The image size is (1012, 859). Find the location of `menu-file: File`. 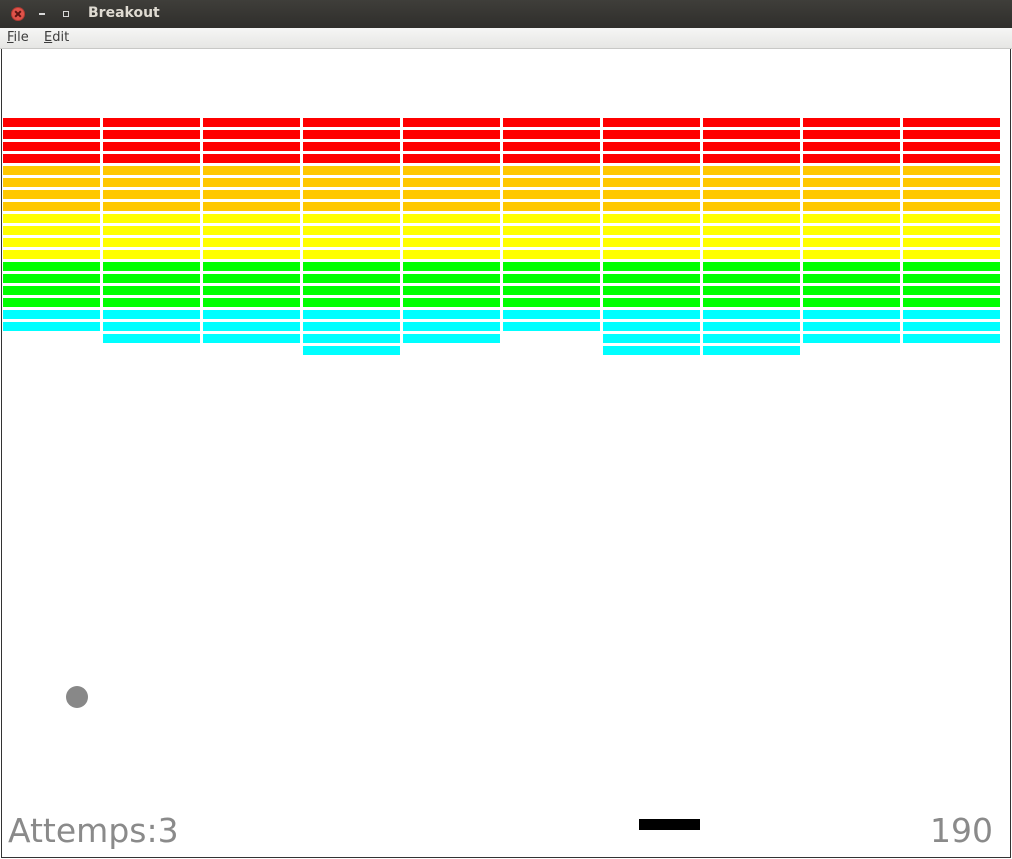

menu-file: File is located at coordinates (18, 37).